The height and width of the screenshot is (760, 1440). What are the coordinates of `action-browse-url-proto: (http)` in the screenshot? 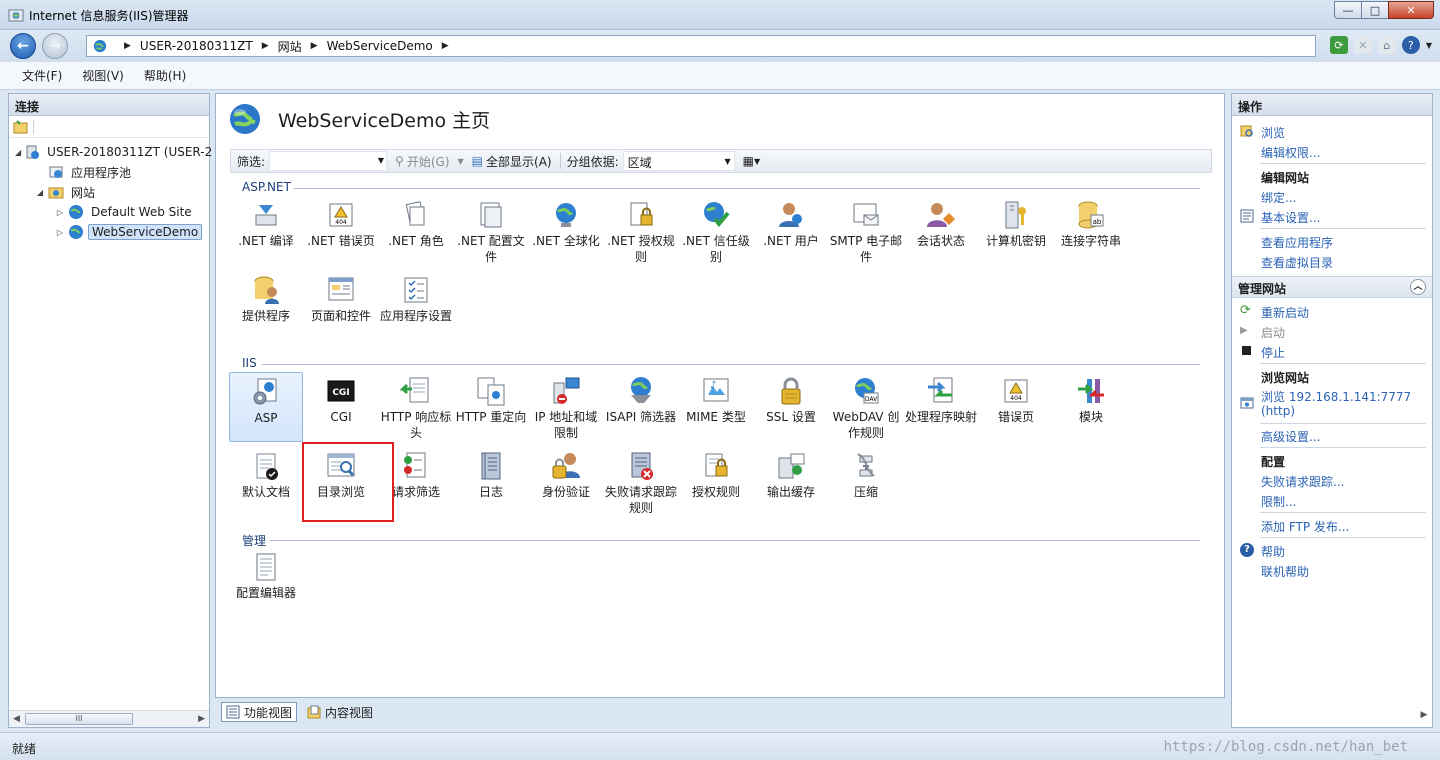 It's located at (1278, 411).